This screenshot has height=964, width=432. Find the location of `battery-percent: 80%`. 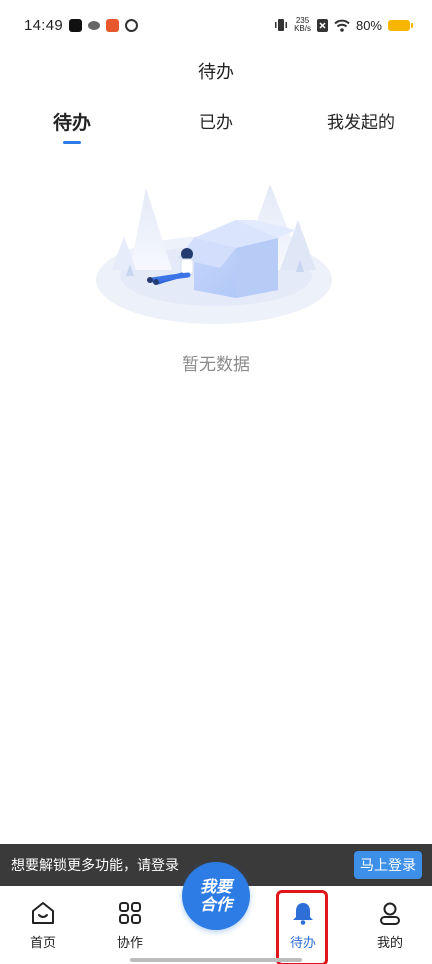

battery-percent: 80% is located at coordinates (368, 25).